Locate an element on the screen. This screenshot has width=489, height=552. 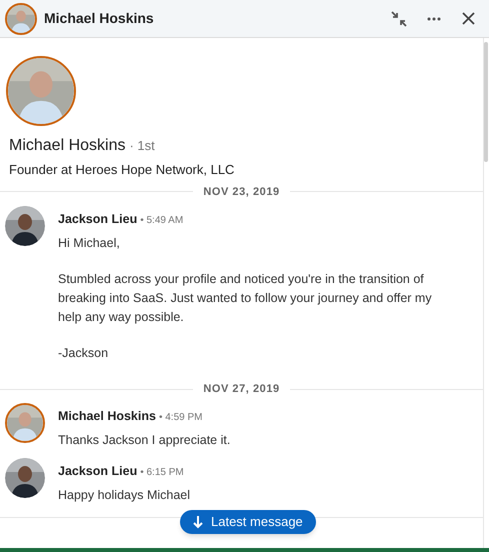
profile-headline: Founder at Heroes Hope Network, LLC is located at coordinates (122, 170).